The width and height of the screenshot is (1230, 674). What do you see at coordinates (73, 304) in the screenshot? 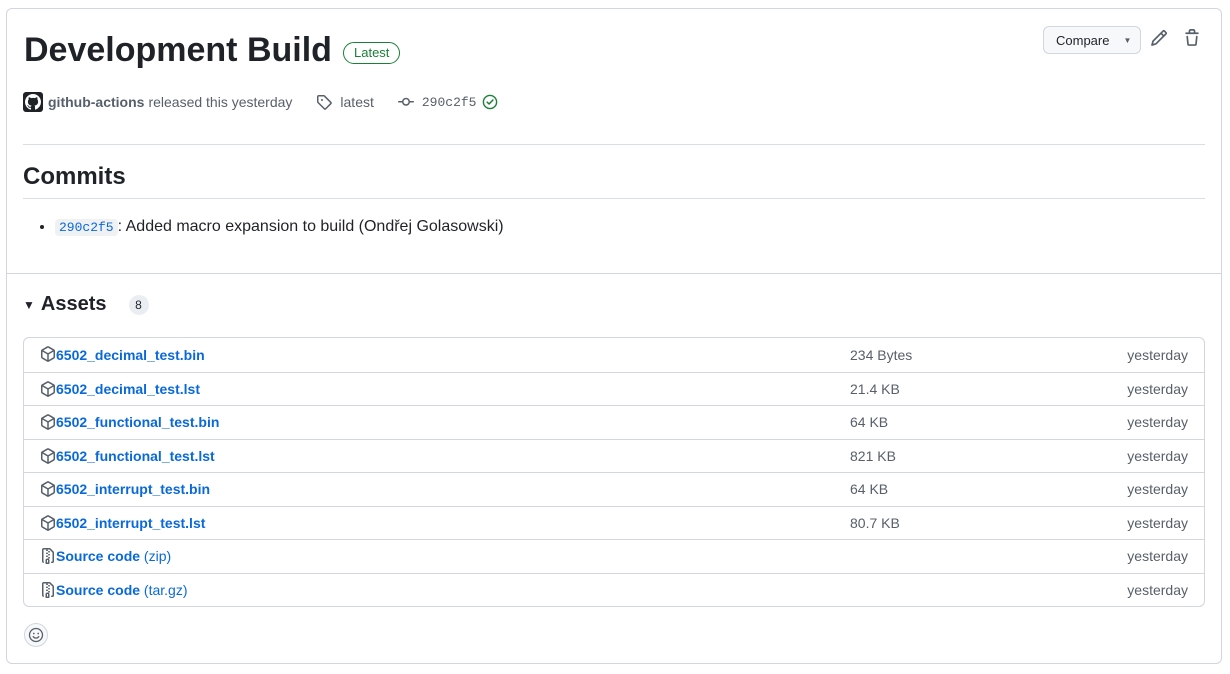
I see `assets-heading: Assets` at bounding box center [73, 304].